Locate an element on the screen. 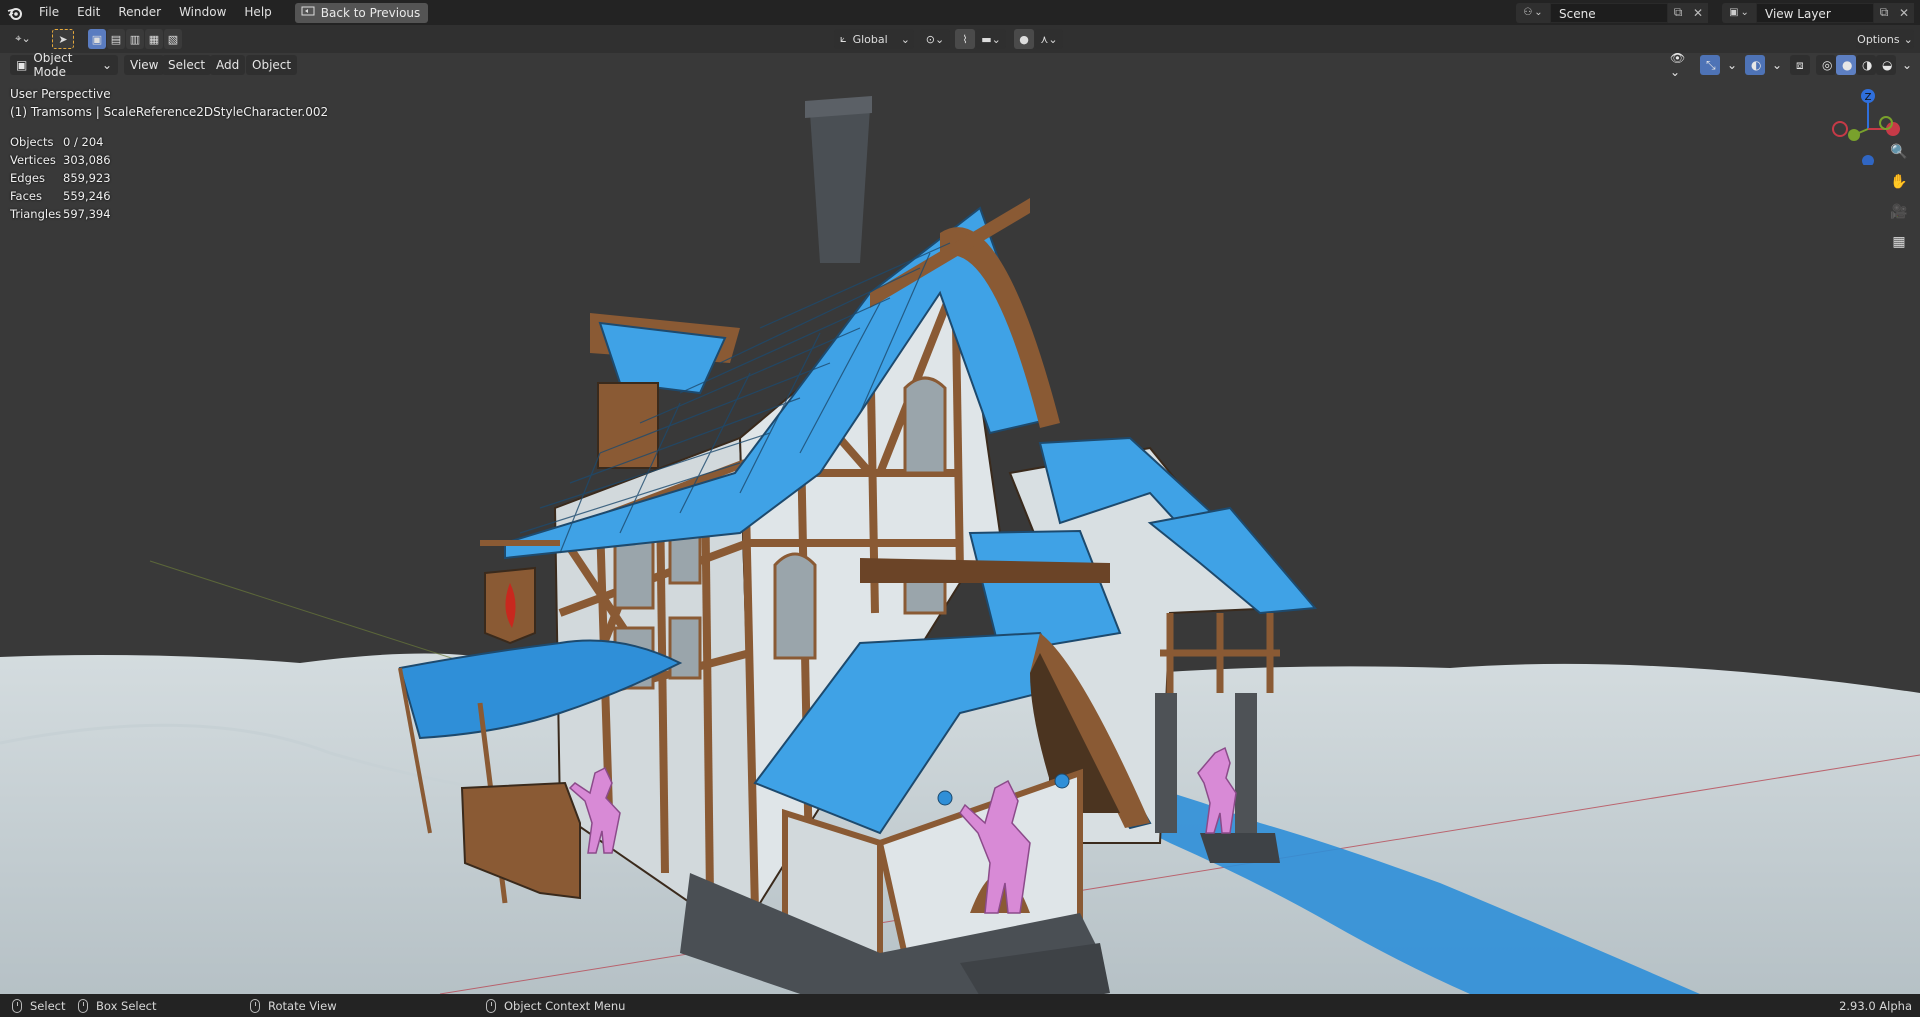 This screenshot has width=1920, height=1017. xray-toggle-icon: ⧈ is located at coordinates (1800, 65).